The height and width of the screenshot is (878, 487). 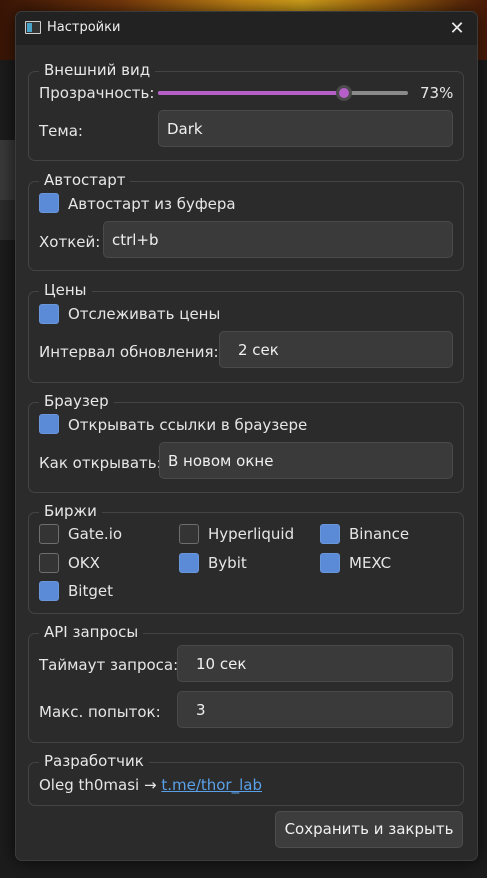 What do you see at coordinates (70, 242) in the screenshot?
I see `hotkey-label: Хоткей:` at bounding box center [70, 242].